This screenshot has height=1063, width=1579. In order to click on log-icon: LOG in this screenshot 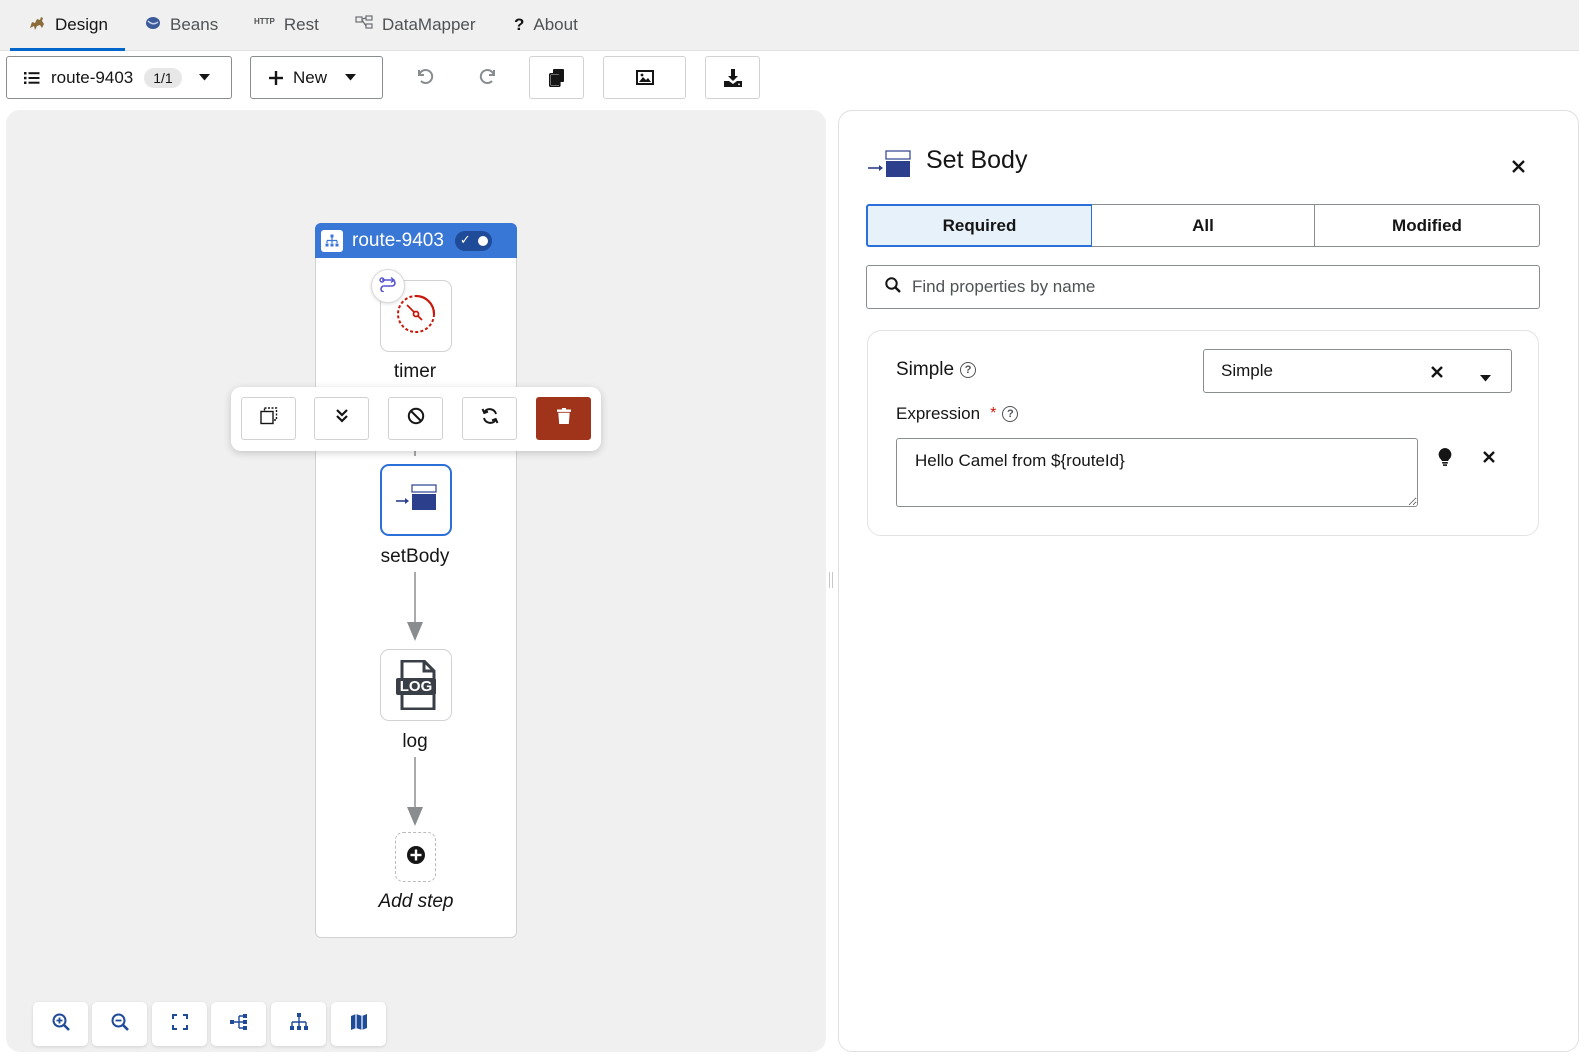, I will do `click(416, 685)`.